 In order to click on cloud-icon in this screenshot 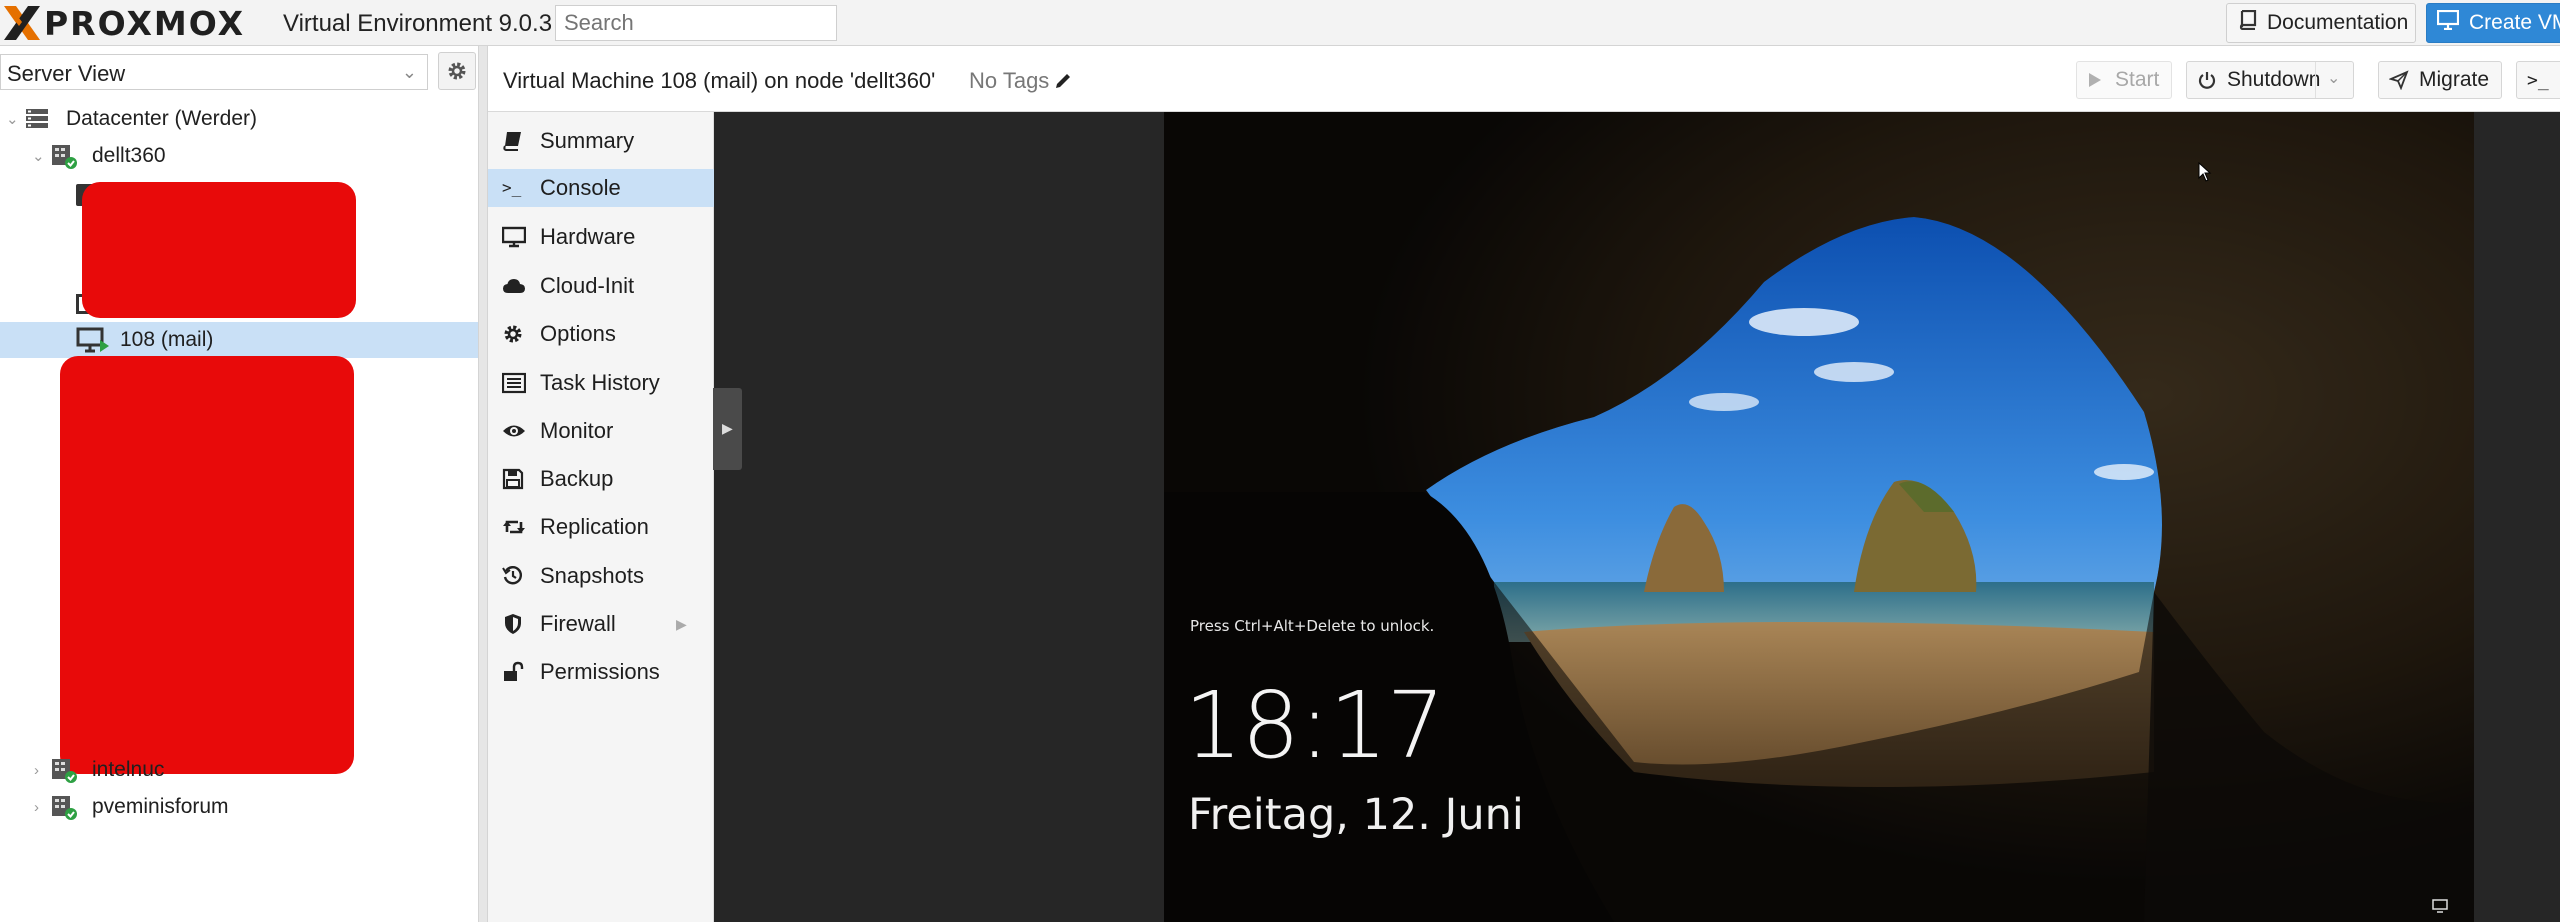, I will do `click(514, 286)`.